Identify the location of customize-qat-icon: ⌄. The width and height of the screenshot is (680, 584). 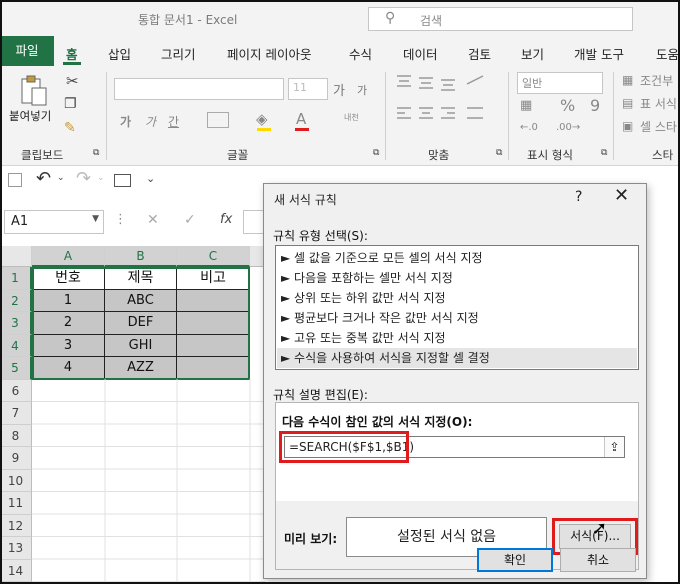
(150, 178).